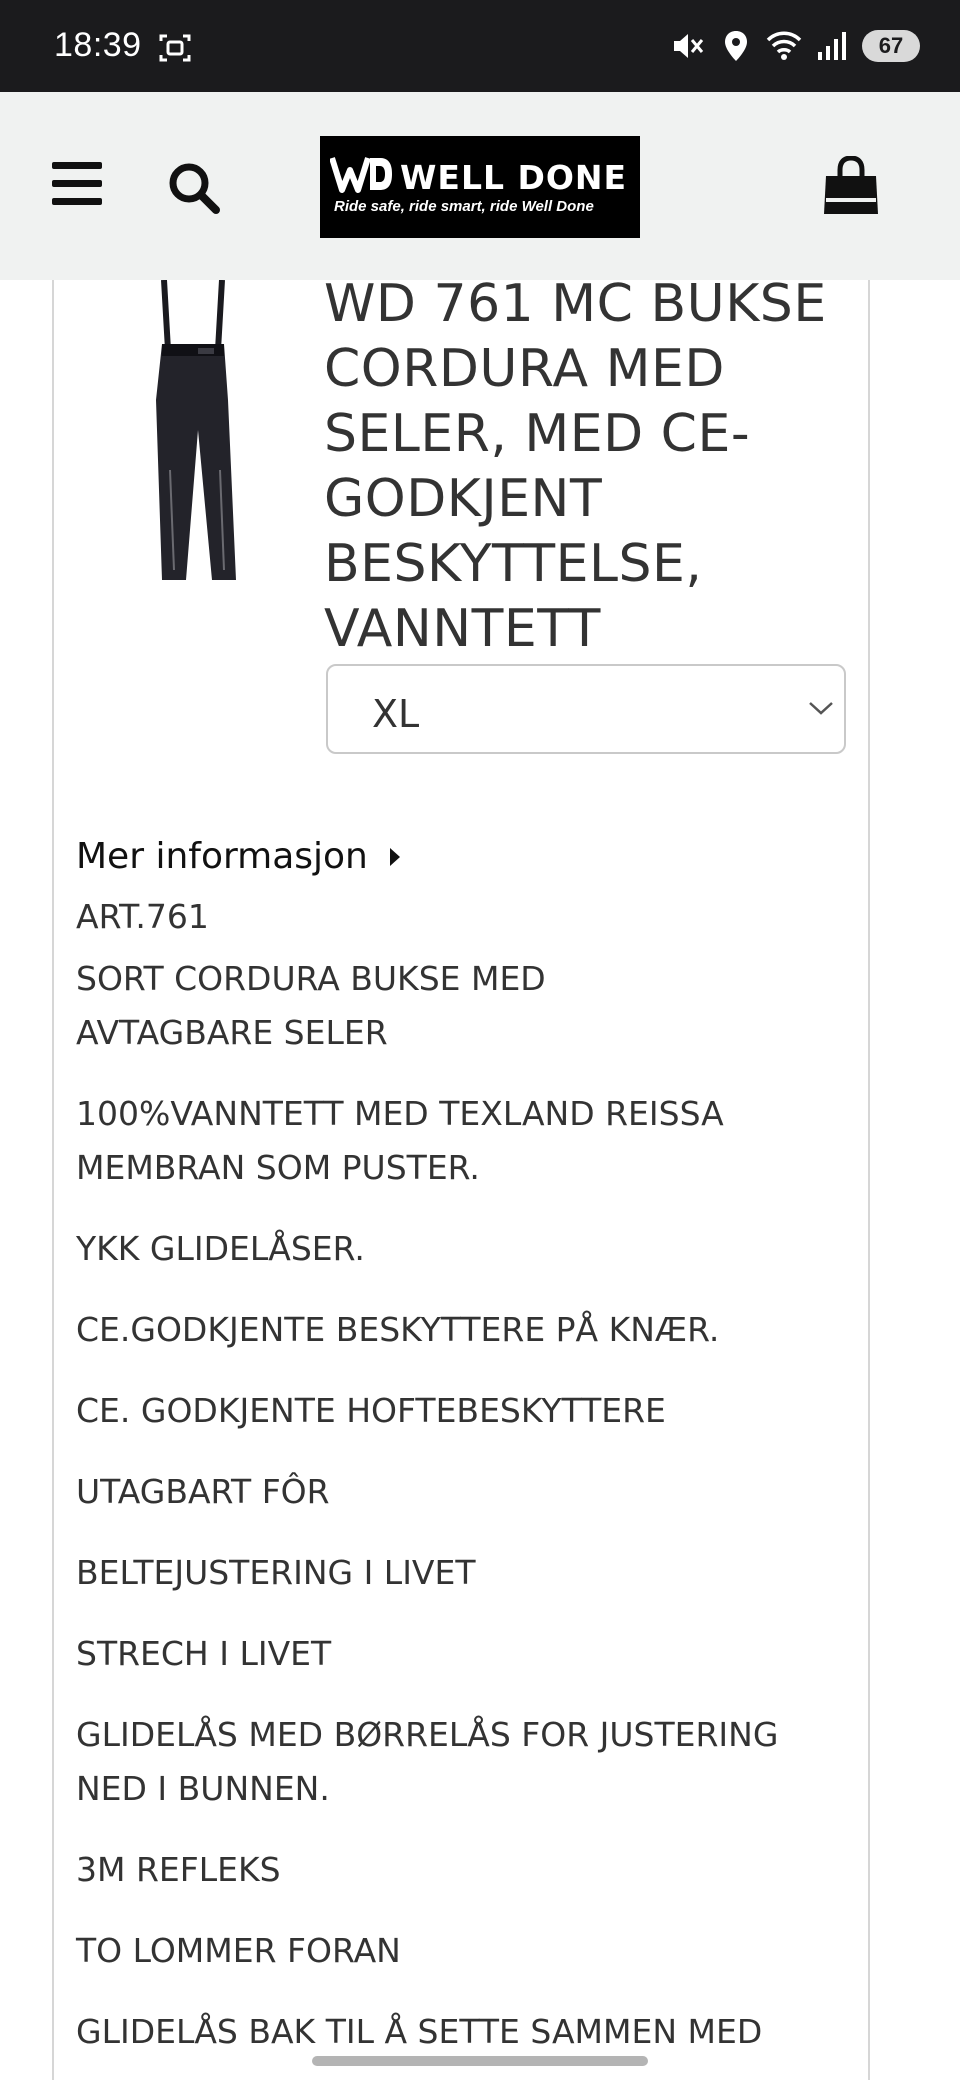  I want to click on description-line: BELTEJUSTERING I LIVET, so click(276, 1572).